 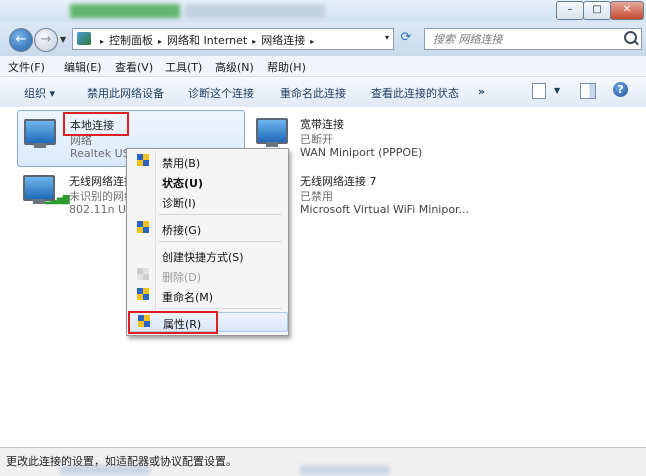 What do you see at coordinates (182, 277) in the screenshot?
I see `menu-item-label: 删除(D)` at bounding box center [182, 277].